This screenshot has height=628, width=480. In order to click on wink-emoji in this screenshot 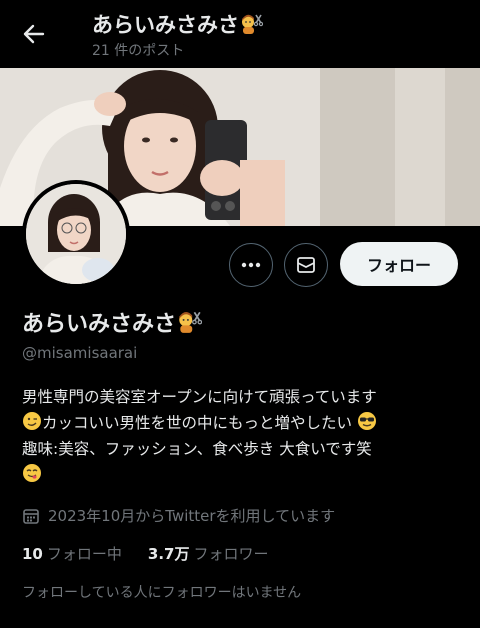, I will do `click(32, 425)`.